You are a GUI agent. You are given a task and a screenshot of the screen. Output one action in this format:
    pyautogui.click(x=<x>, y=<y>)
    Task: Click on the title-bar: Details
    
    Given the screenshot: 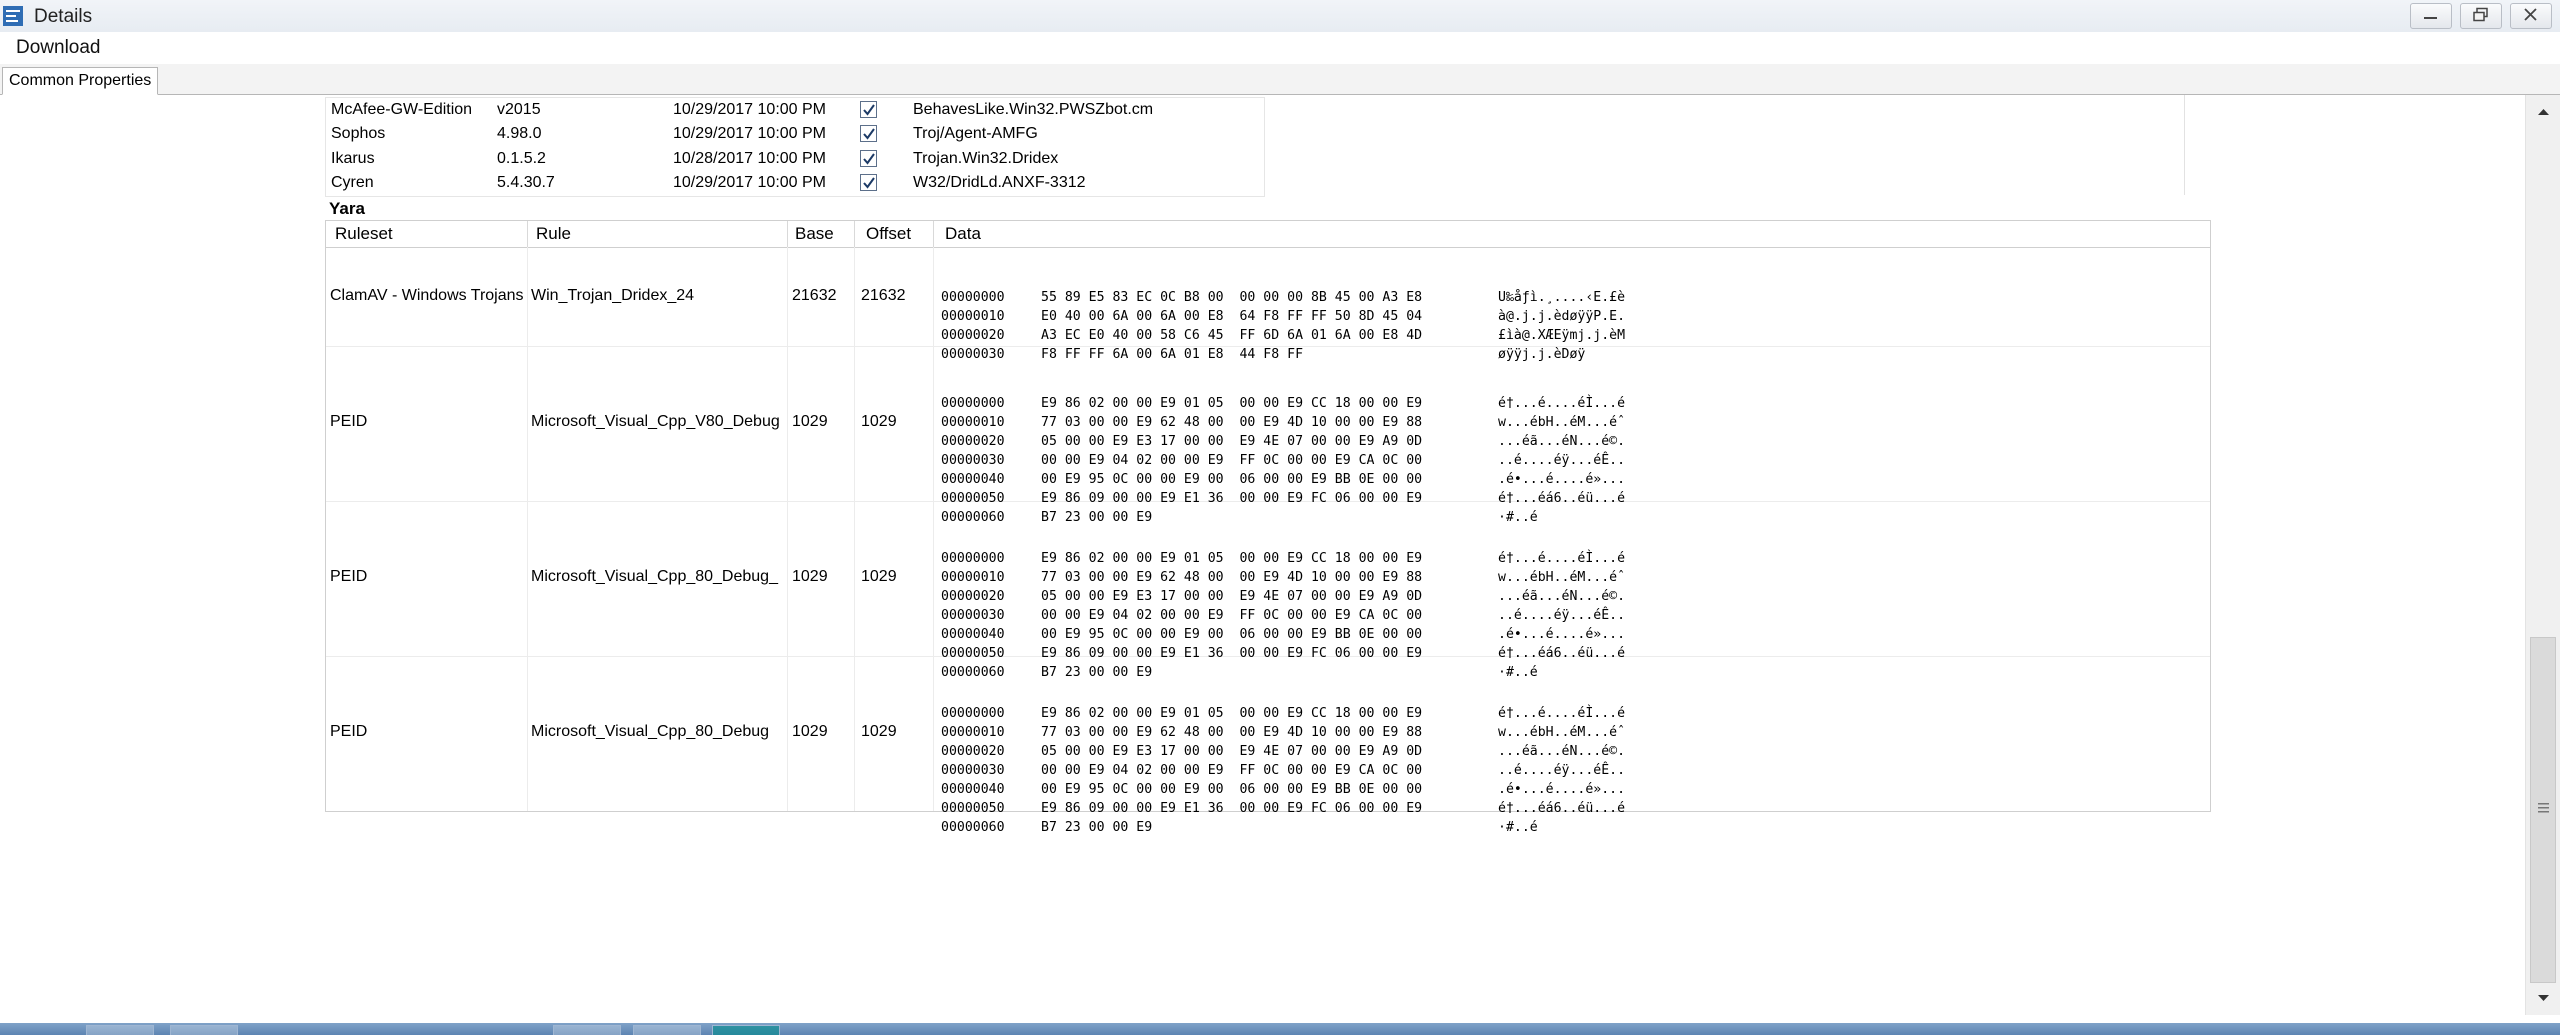 What is the action you would take?
    pyautogui.click(x=1280, y=16)
    